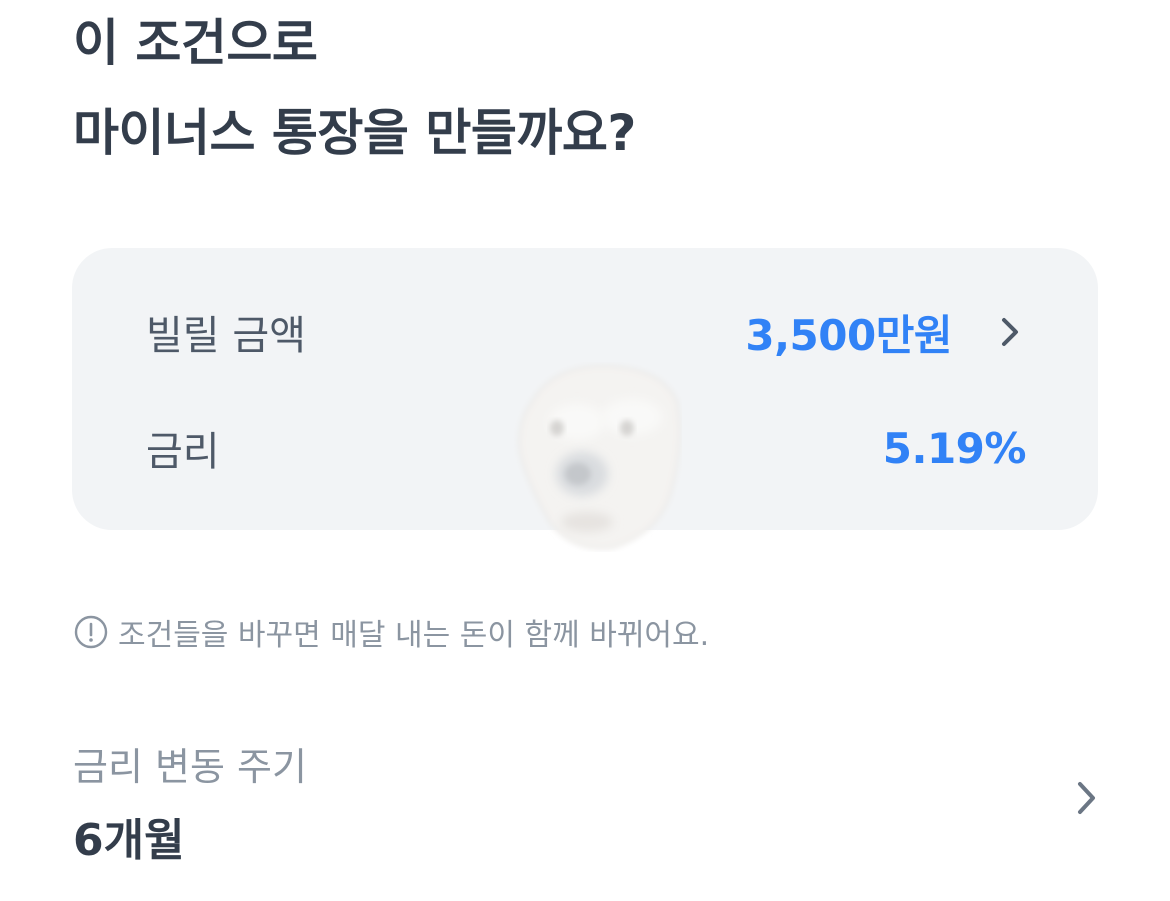 The height and width of the screenshot is (901, 1170). Describe the element at coordinates (414, 635) in the screenshot. I see `notice-text: 조건들을 바꾸면 매달 내는 돈이 함께 바뀌어요.` at that location.